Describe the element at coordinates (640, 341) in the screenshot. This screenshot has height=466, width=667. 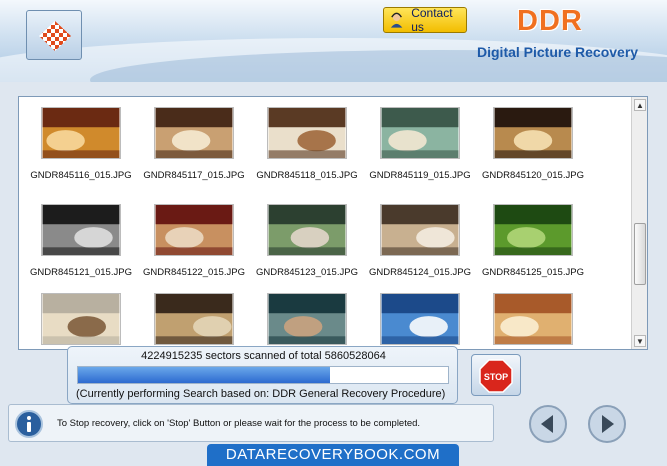
I see `scroll-down-icon: ▼` at that location.